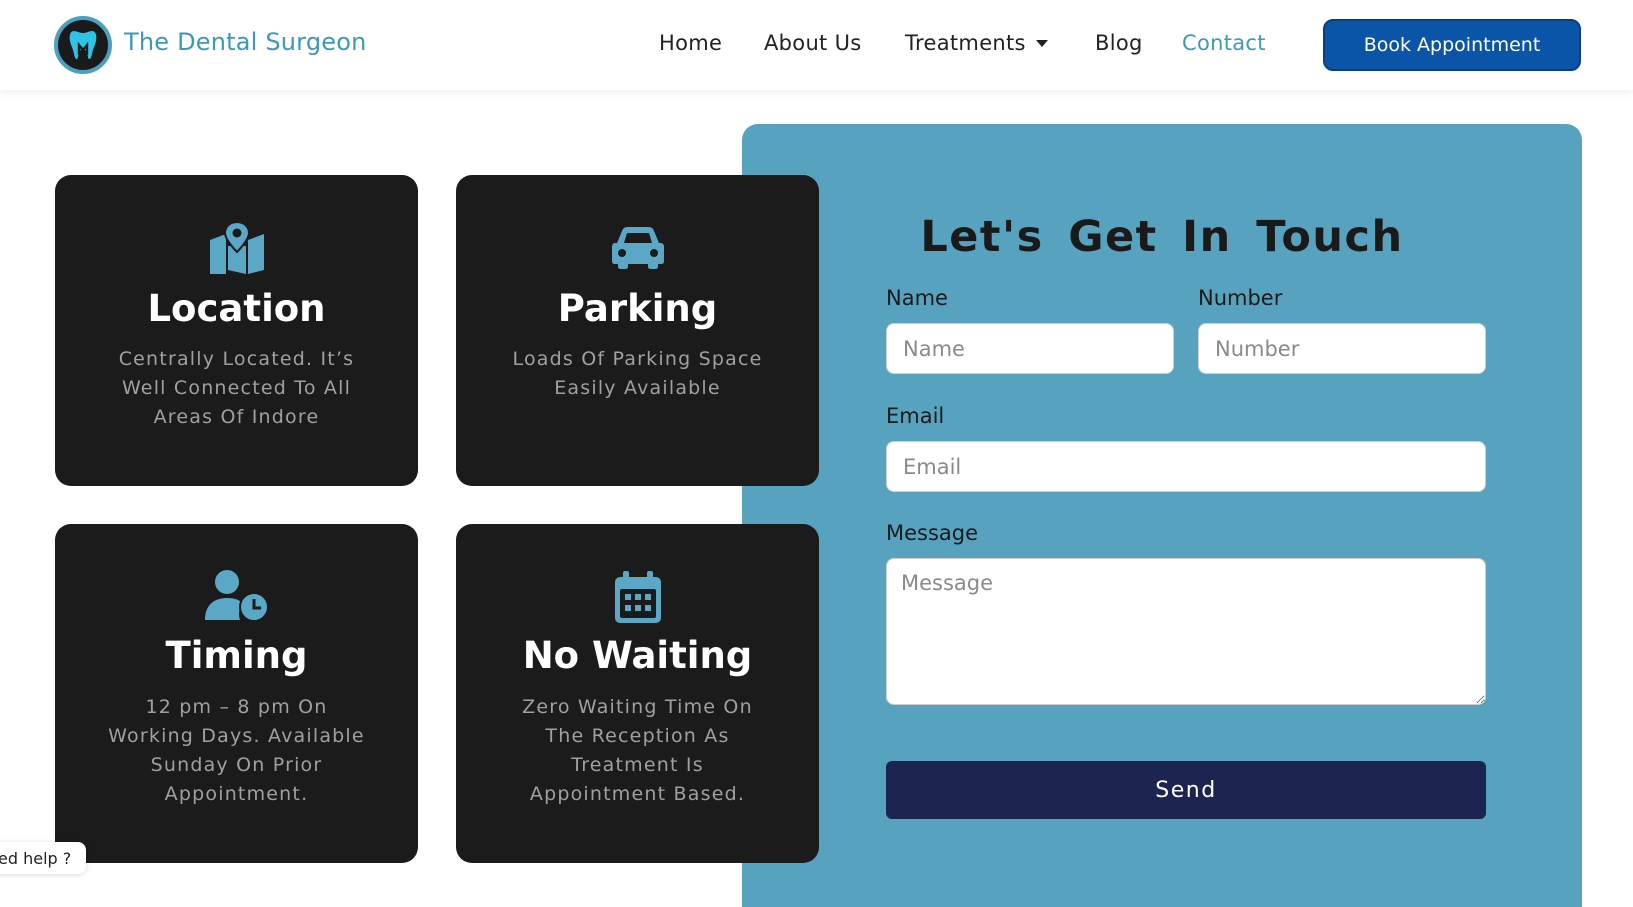  What do you see at coordinates (915, 416) in the screenshot?
I see `email-label: Email` at bounding box center [915, 416].